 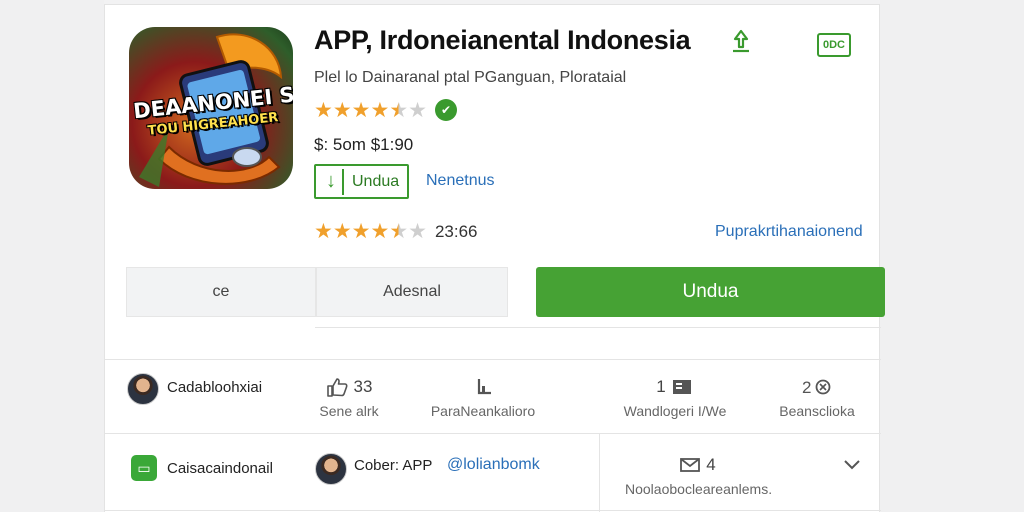 I want to click on download-small-button: ↓ Undua, so click(x=361, y=181).